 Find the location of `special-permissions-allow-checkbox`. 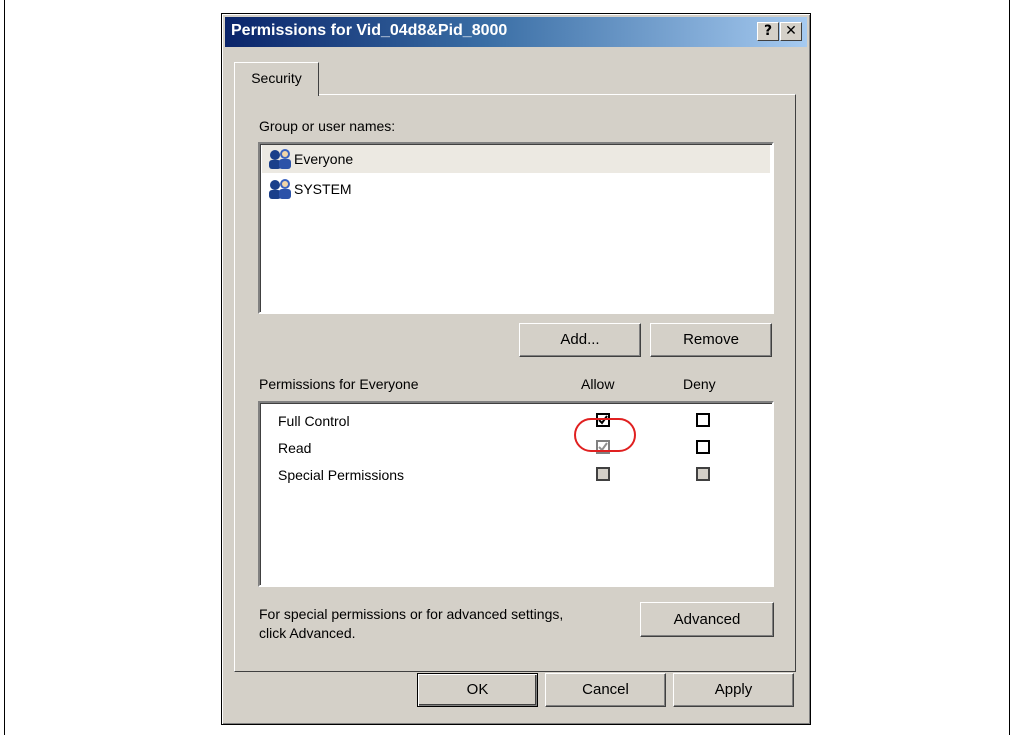

special-permissions-allow-checkbox is located at coordinates (603, 474).